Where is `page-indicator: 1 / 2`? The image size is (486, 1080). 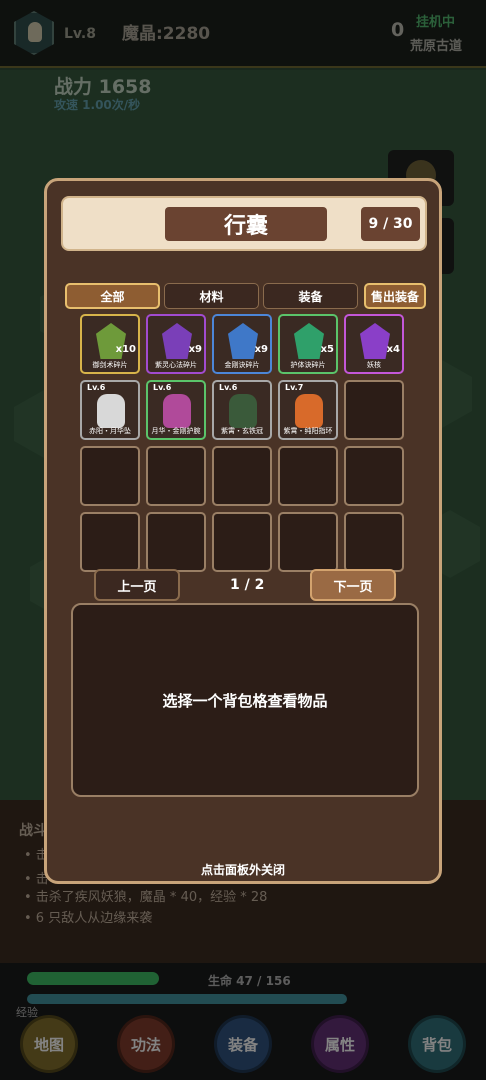 page-indicator: 1 / 2 is located at coordinates (247, 585).